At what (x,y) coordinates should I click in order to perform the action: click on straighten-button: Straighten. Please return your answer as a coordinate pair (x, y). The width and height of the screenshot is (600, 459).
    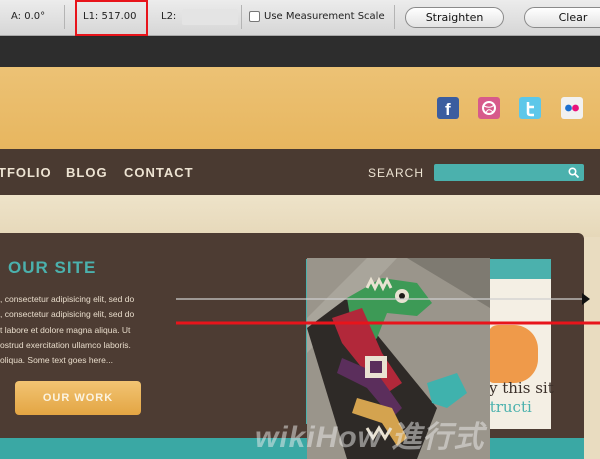
    Looking at the image, I should click on (454, 17).